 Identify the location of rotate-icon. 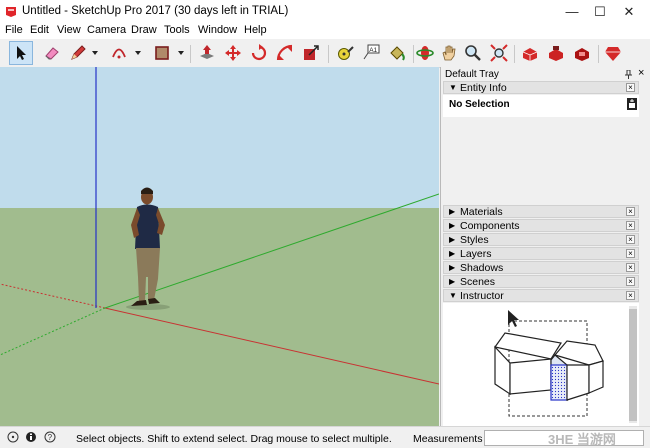
(259, 52).